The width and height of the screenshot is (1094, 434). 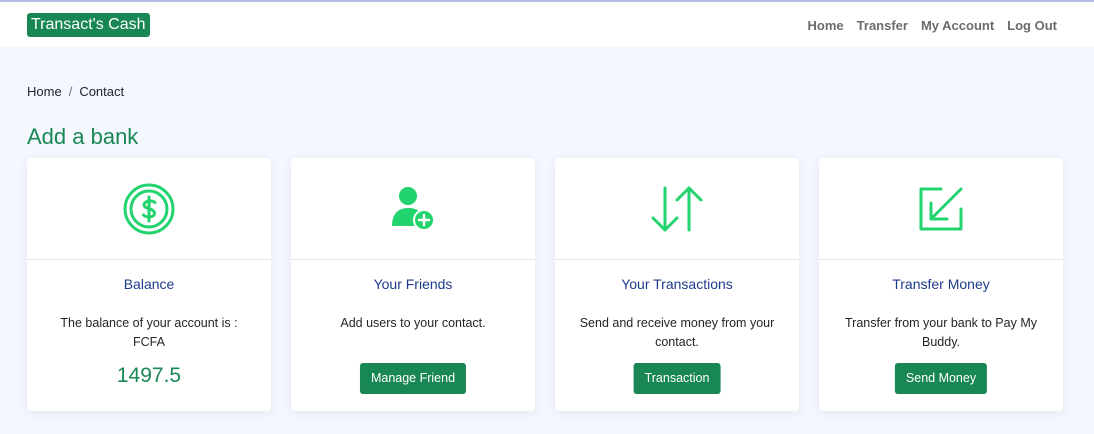 I want to click on manage-friend-button: Manage Friend, so click(x=413, y=378).